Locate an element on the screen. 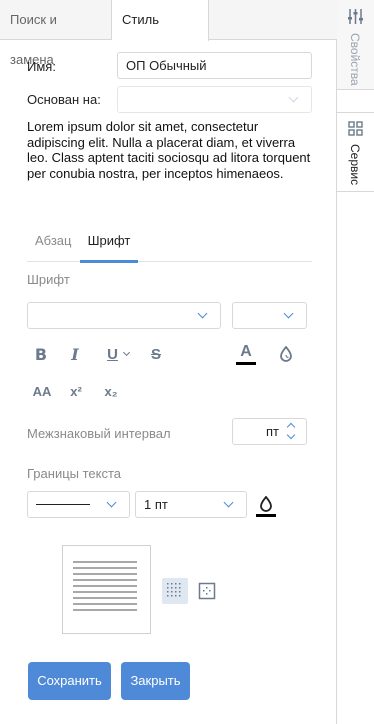 This screenshot has height=724, width=374. tab-paragraph: Абзац is located at coordinates (53, 245).